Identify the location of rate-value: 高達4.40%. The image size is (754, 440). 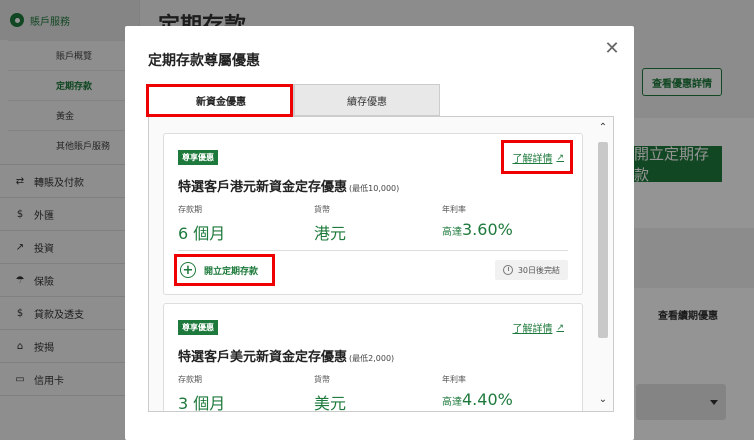
(477, 399).